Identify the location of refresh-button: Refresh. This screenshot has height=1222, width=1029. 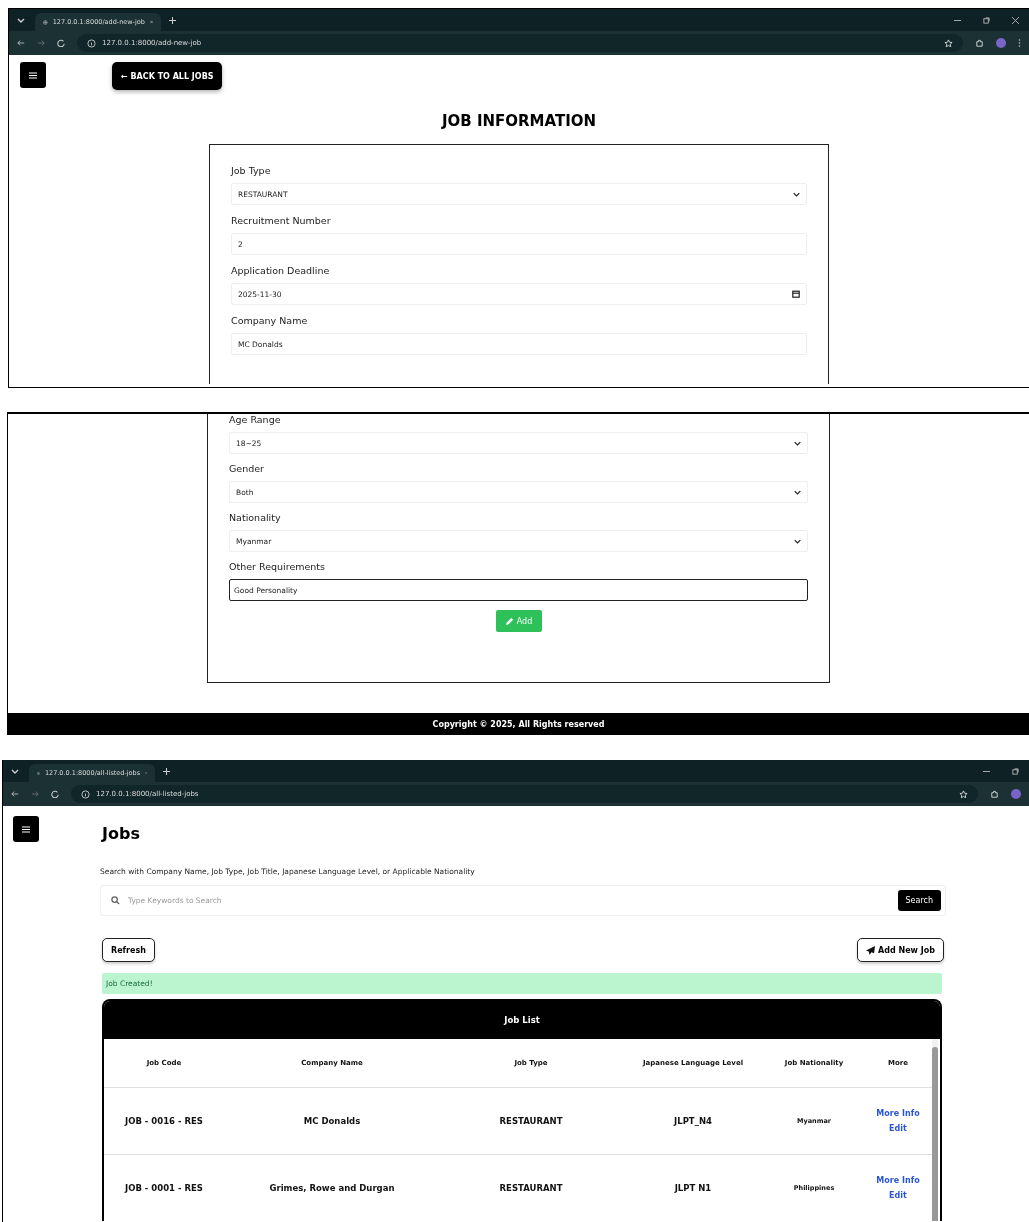
(128, 950).